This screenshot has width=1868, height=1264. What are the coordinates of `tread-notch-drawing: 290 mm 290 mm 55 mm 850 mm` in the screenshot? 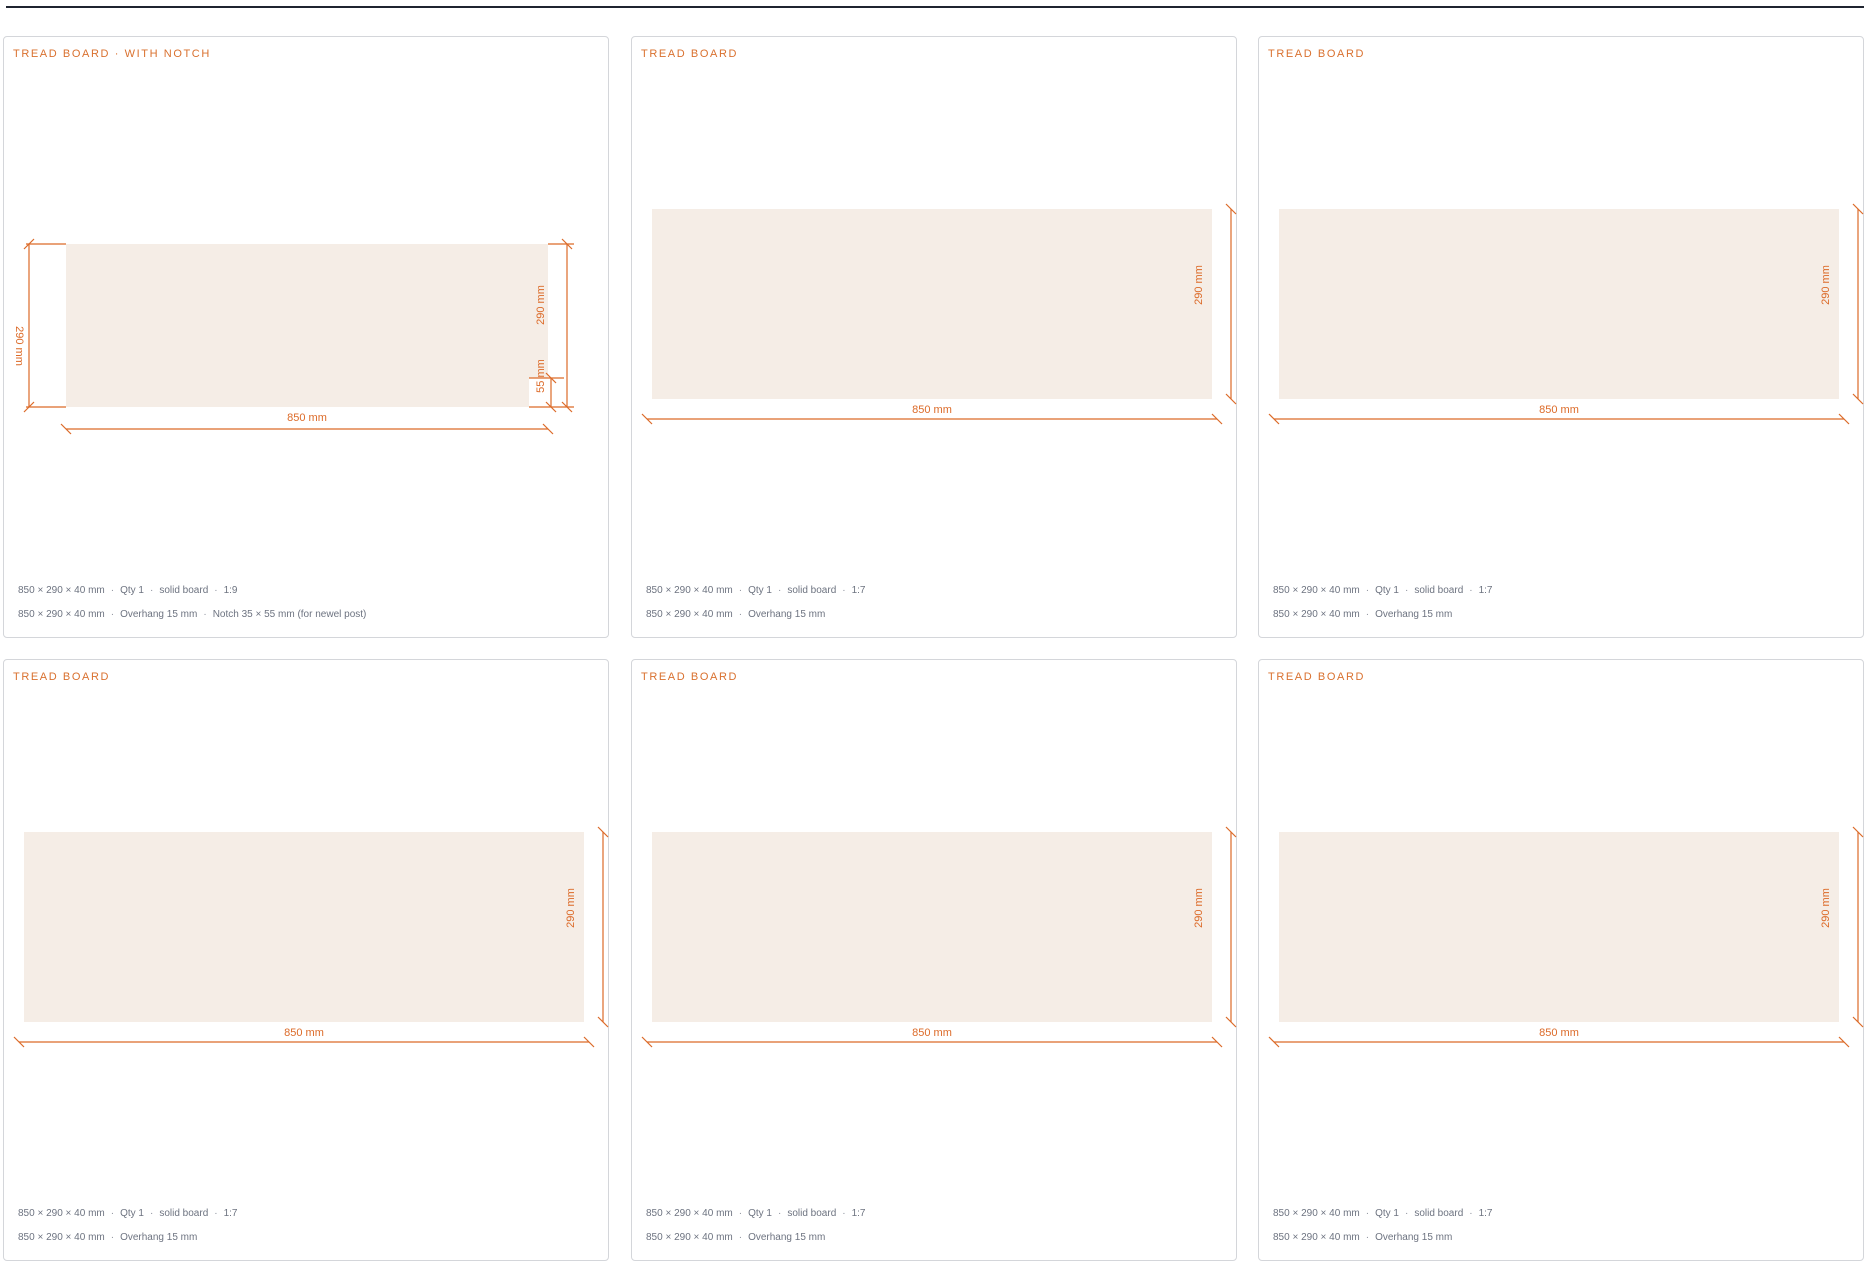 It's located at (293, 336).